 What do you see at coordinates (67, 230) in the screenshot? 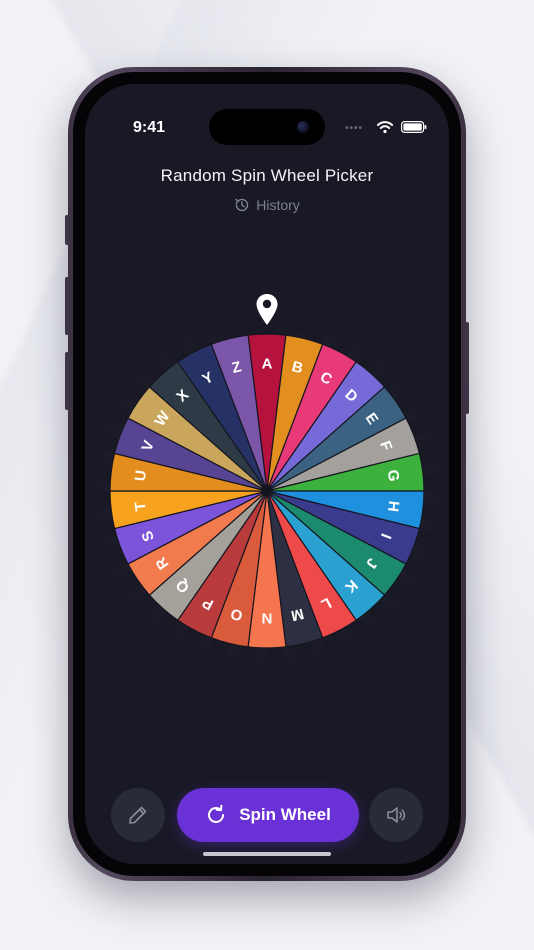
I see `action-button` at bounding box center [67, 230].